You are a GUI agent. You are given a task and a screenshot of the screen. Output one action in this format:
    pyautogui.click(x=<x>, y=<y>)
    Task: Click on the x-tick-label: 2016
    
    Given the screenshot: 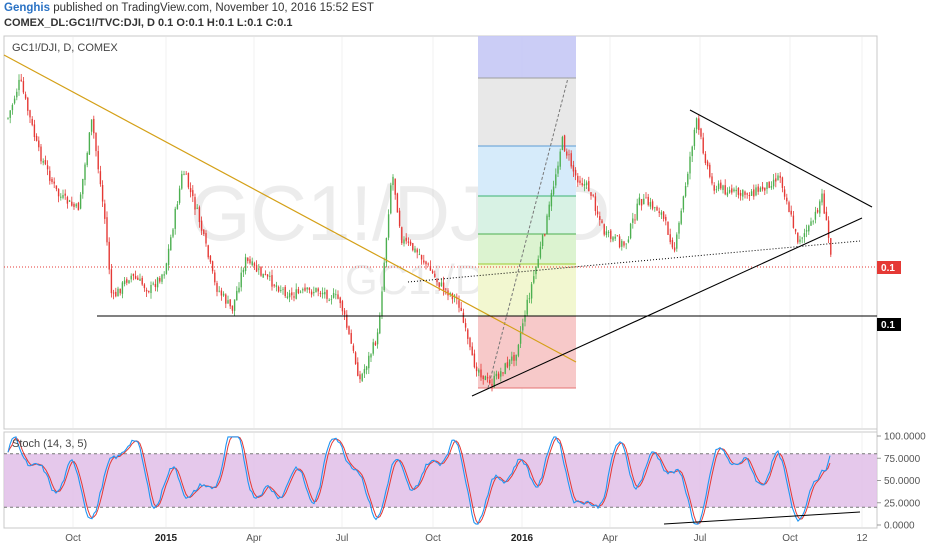 What is the action you would take?
    pyautogui.click(x=522, y=538)
    